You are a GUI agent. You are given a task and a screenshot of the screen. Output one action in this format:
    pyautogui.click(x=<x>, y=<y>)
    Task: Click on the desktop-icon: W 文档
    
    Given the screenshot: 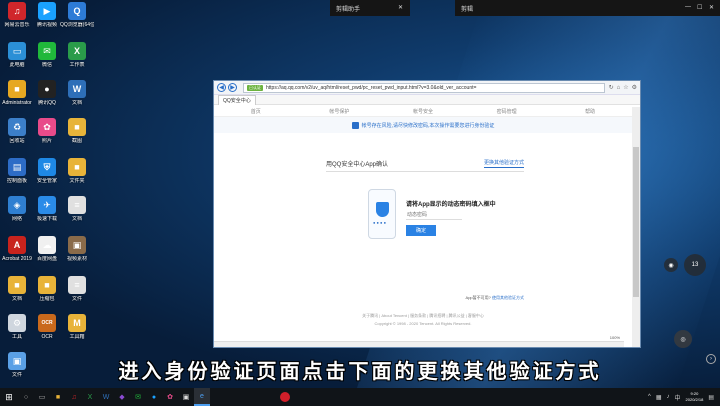 What is the action you would take?
    pyautogui.click(x=77, y=93)
    